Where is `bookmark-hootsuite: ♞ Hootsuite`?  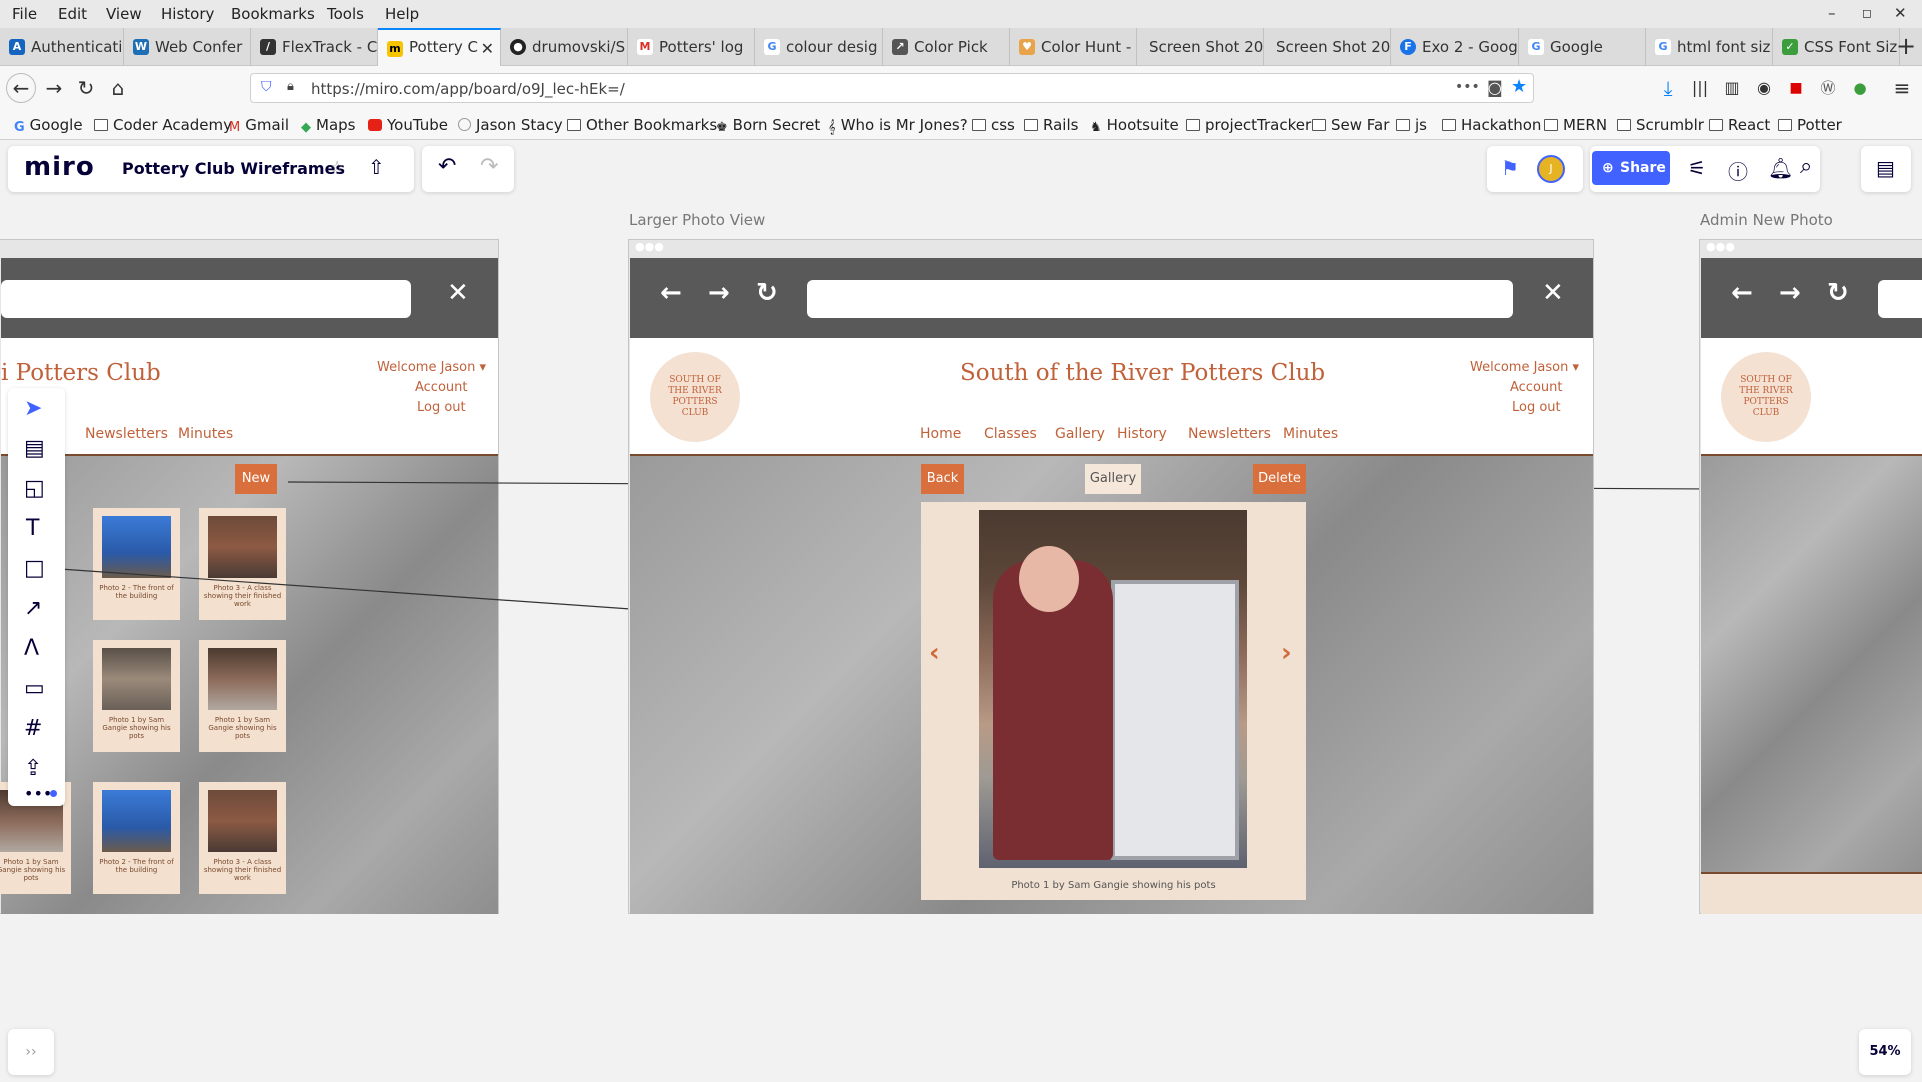 bookmark-hootsuite: ♞ Hootsuite is located at coordinates (1134, 125).